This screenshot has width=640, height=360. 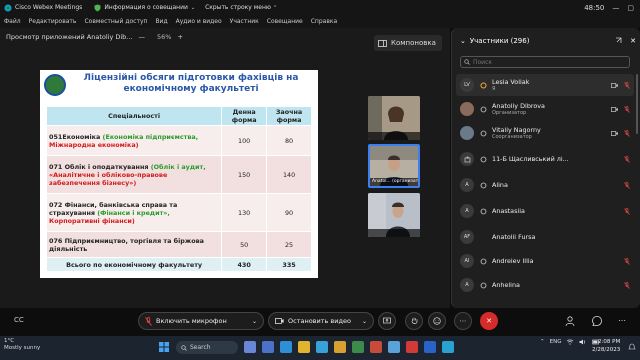 What do you see at coordinates (556, 342) in the screenshot?
I see `language-indicator: ENG` at bounding box center [556, 342].